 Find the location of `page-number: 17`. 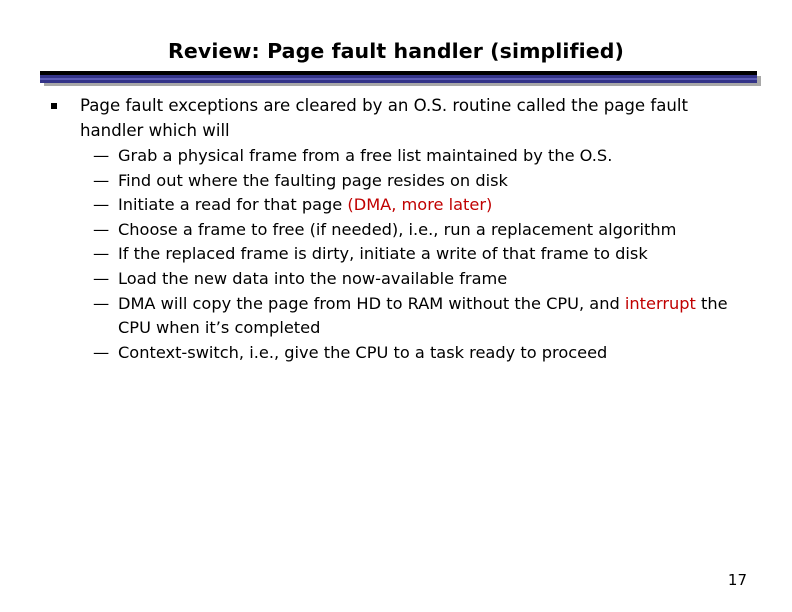

page-number: 17 is located at coordinates (737, 580).